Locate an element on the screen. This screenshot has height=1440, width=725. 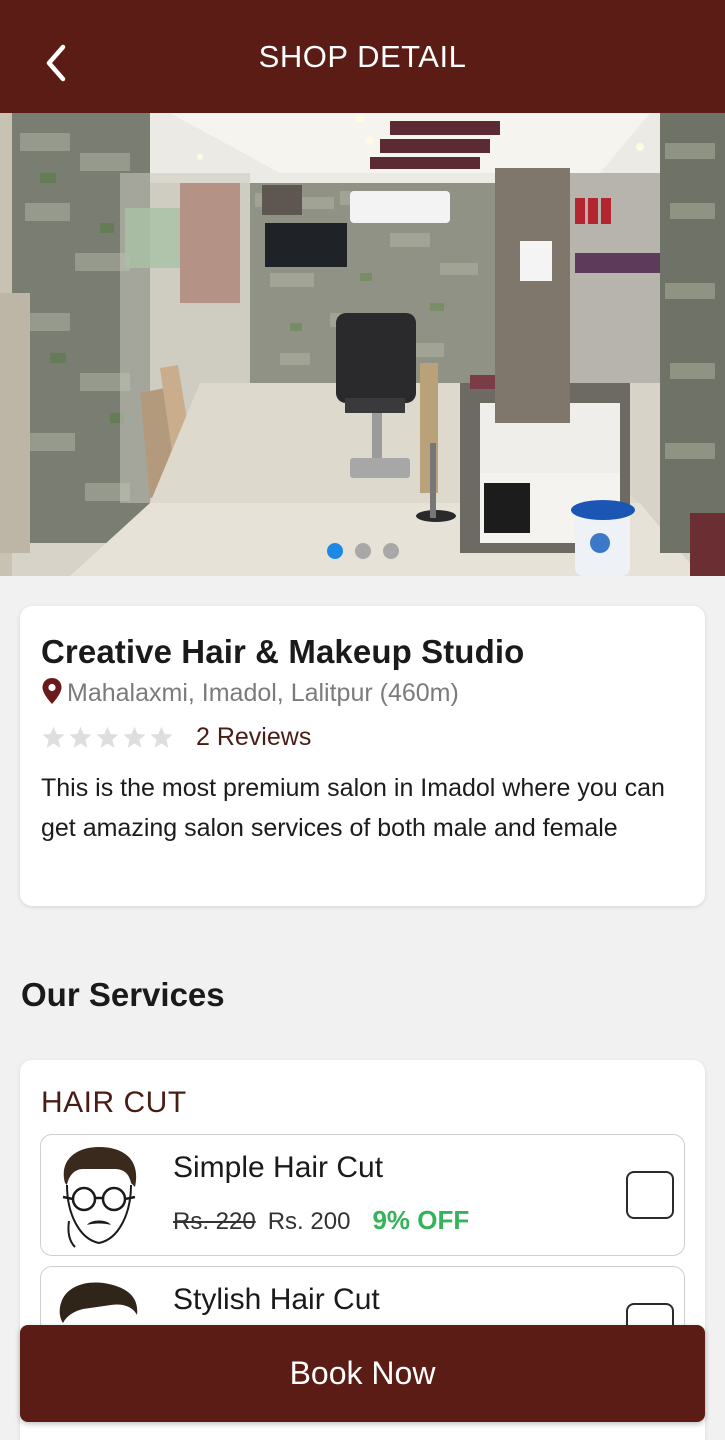
service-discount-badge: 9% OFF is located at coordinates (421, 1220).